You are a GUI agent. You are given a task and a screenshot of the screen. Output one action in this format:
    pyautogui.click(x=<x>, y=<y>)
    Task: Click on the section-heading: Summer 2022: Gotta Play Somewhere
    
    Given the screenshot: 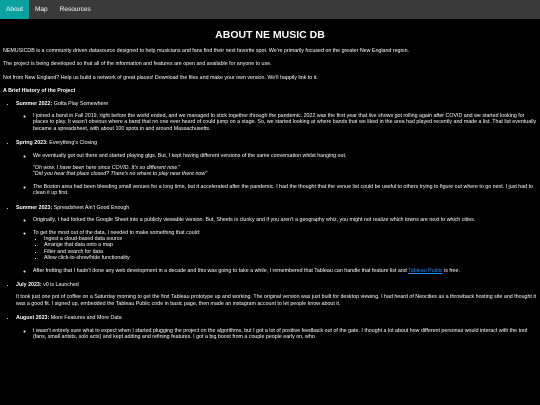 What is the action you would take?
    pyautogui.click(x=276, y=104)
    